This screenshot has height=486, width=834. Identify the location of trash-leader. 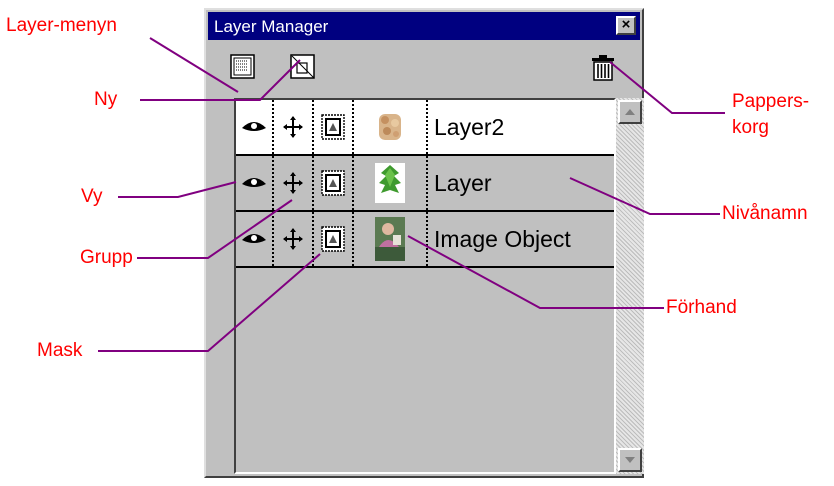
(667, 87).